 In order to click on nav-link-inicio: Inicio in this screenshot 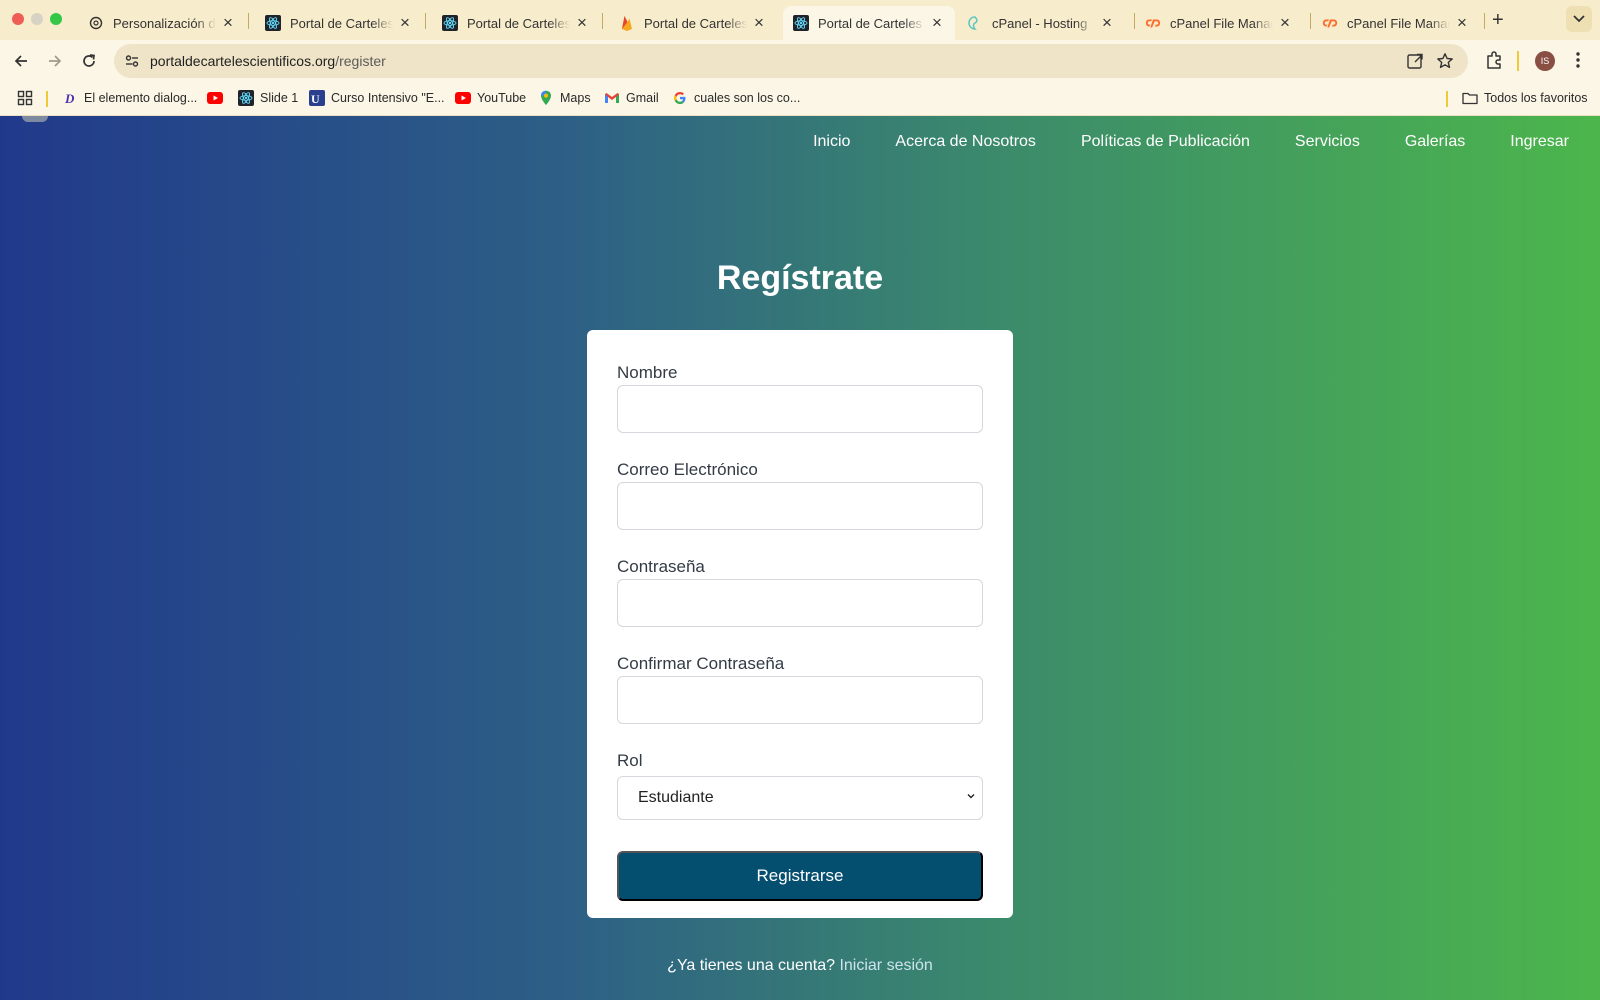, I will do `click(831, 142)`.